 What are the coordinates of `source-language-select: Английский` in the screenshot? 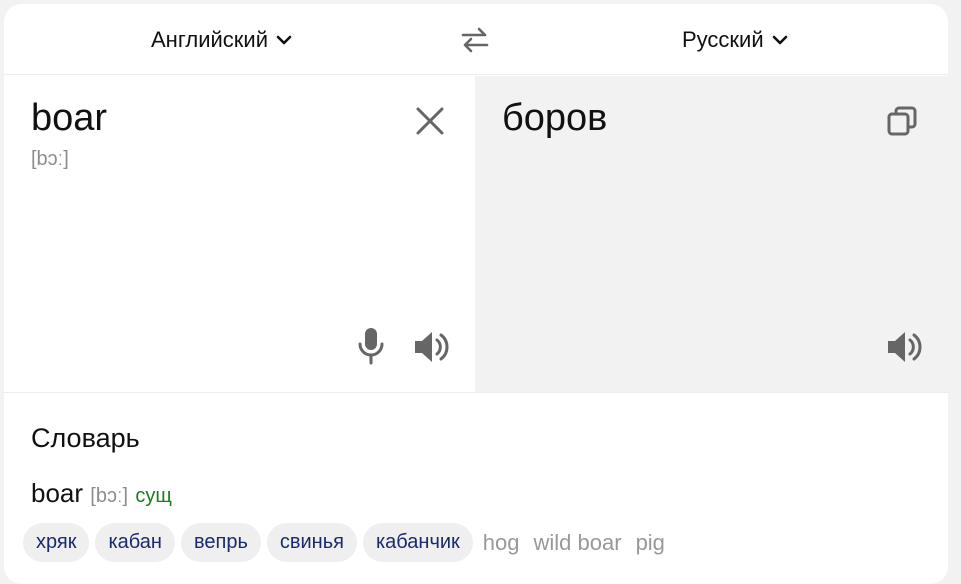 It's located at (222, 40).